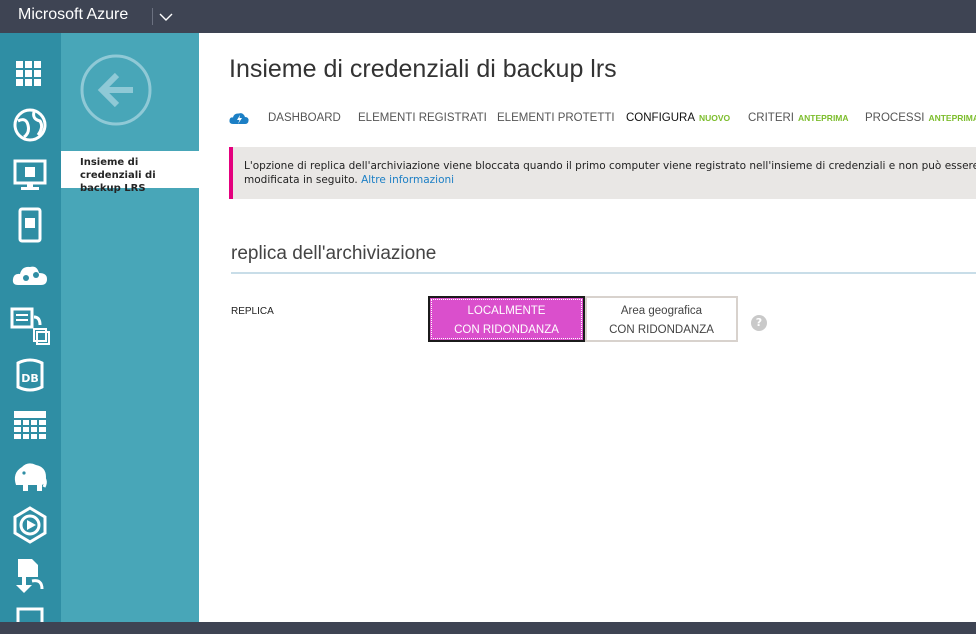 This screenshot has width=976, height=634. Describe the element at coordinates (252, 311) in the screenshot. I see `replica-label: REPLICA` at that location.